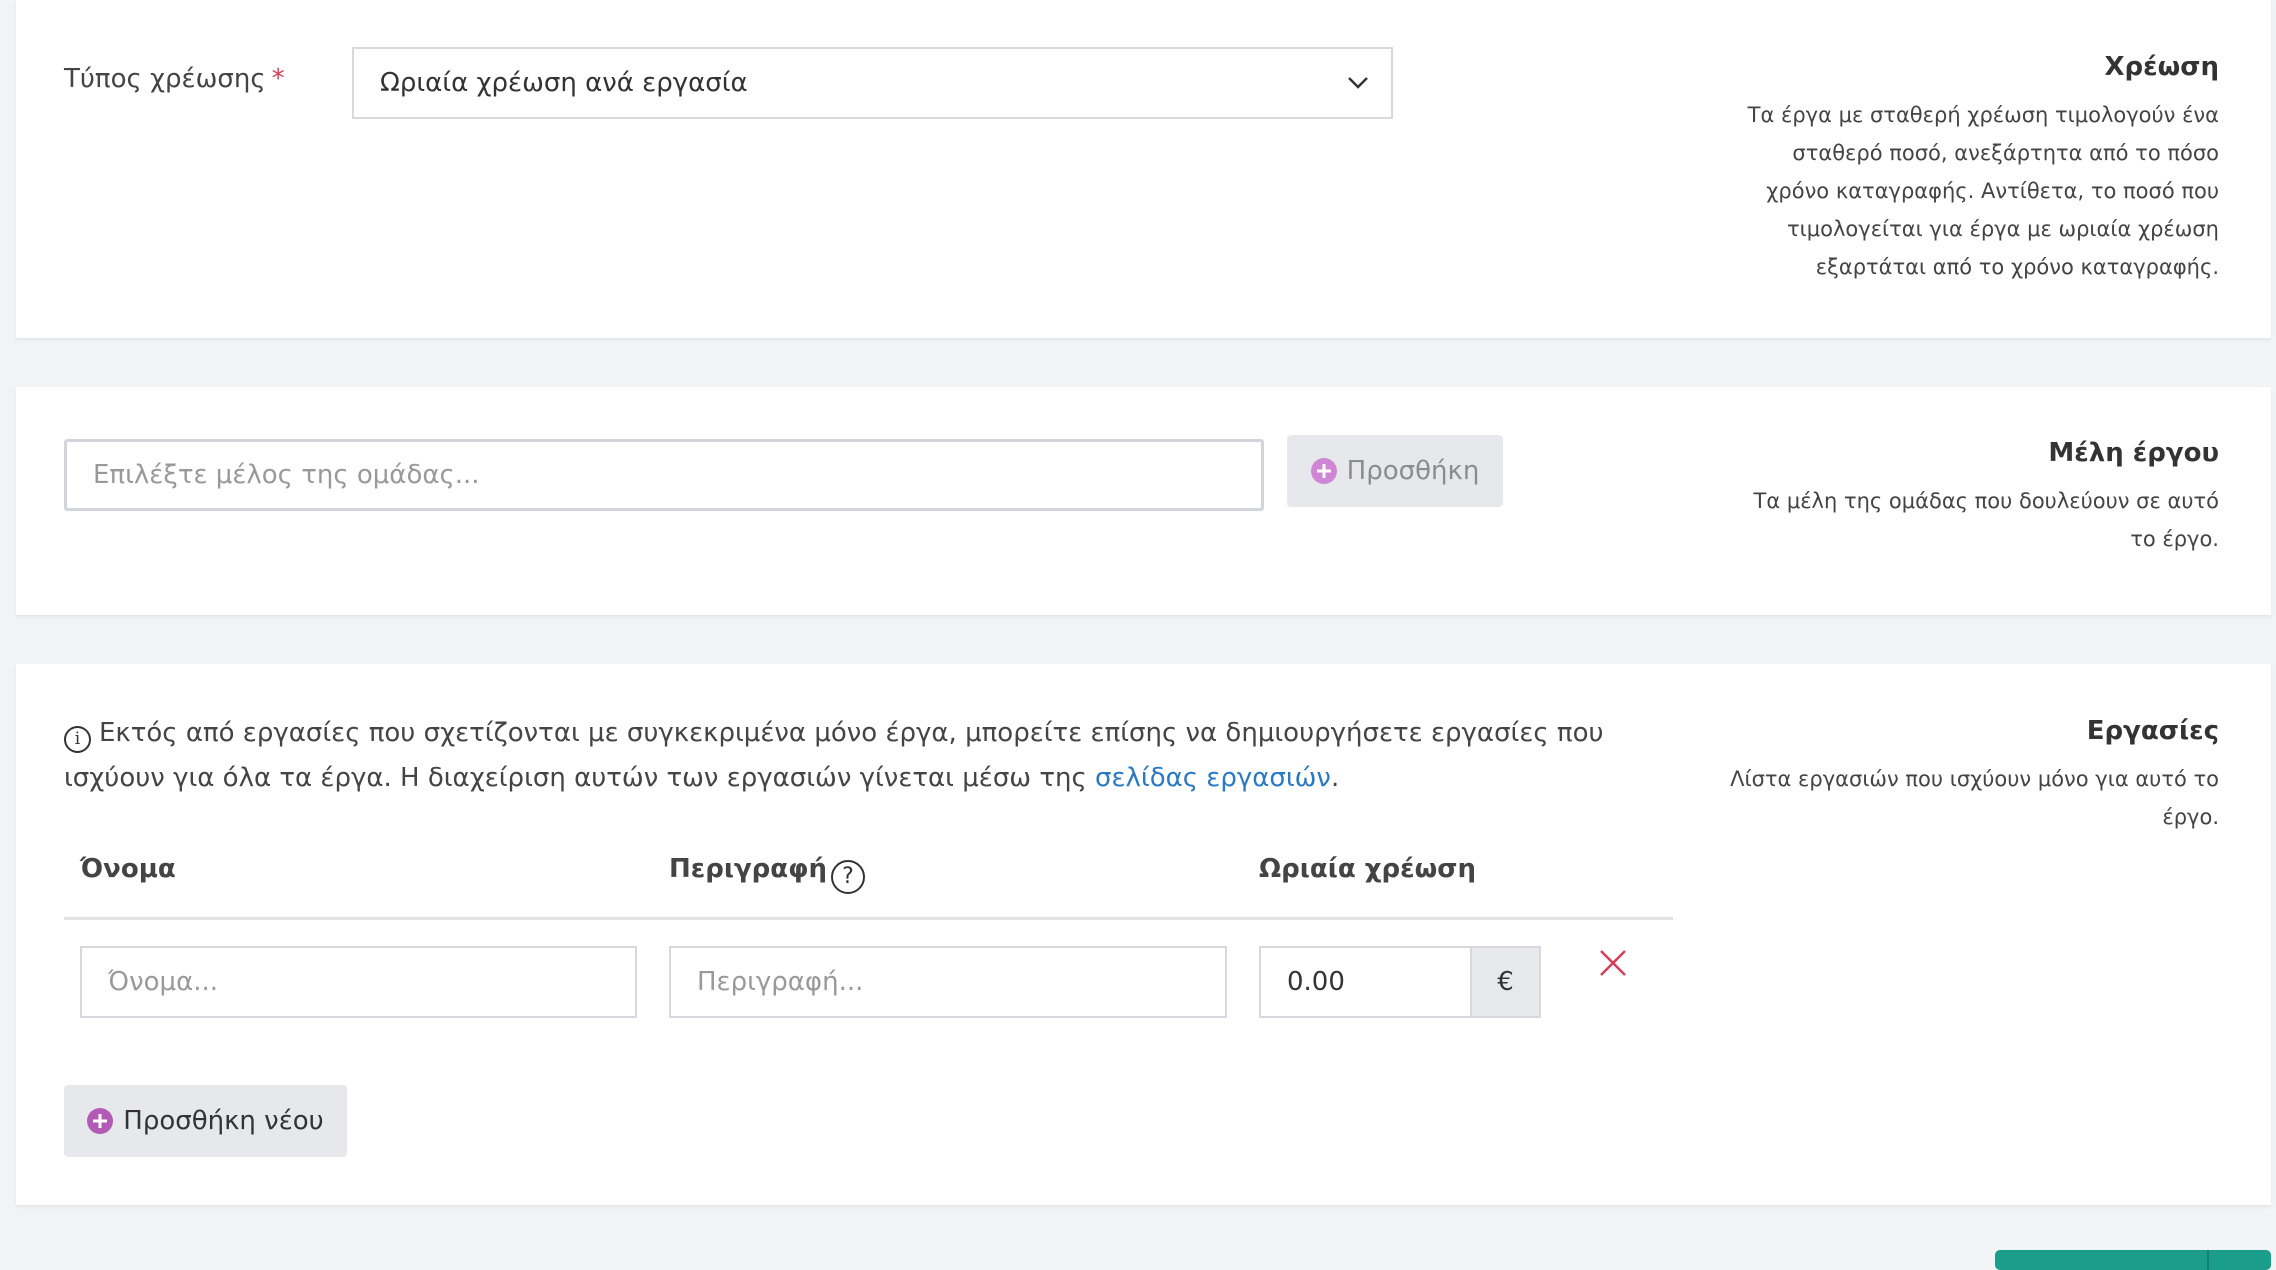  I want to click on info-icon: i, so click(77, 739).